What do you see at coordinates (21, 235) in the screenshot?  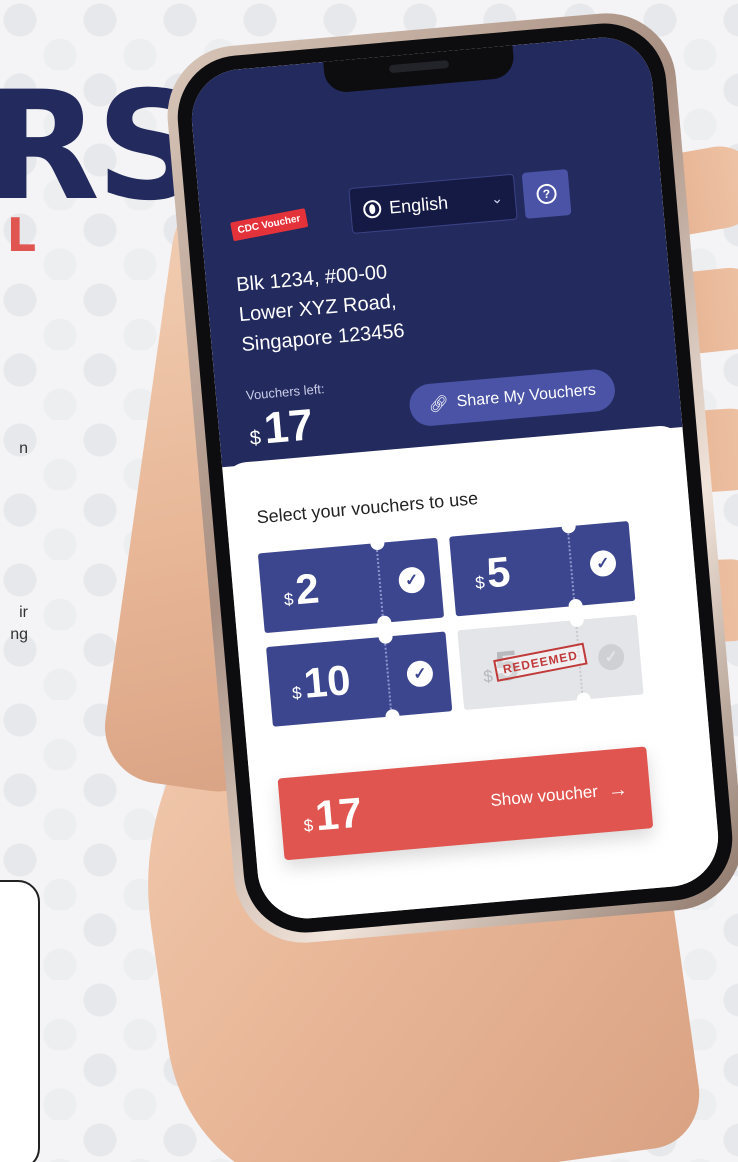 I see `background-subtitle: L` at bounding box center [21, 235].